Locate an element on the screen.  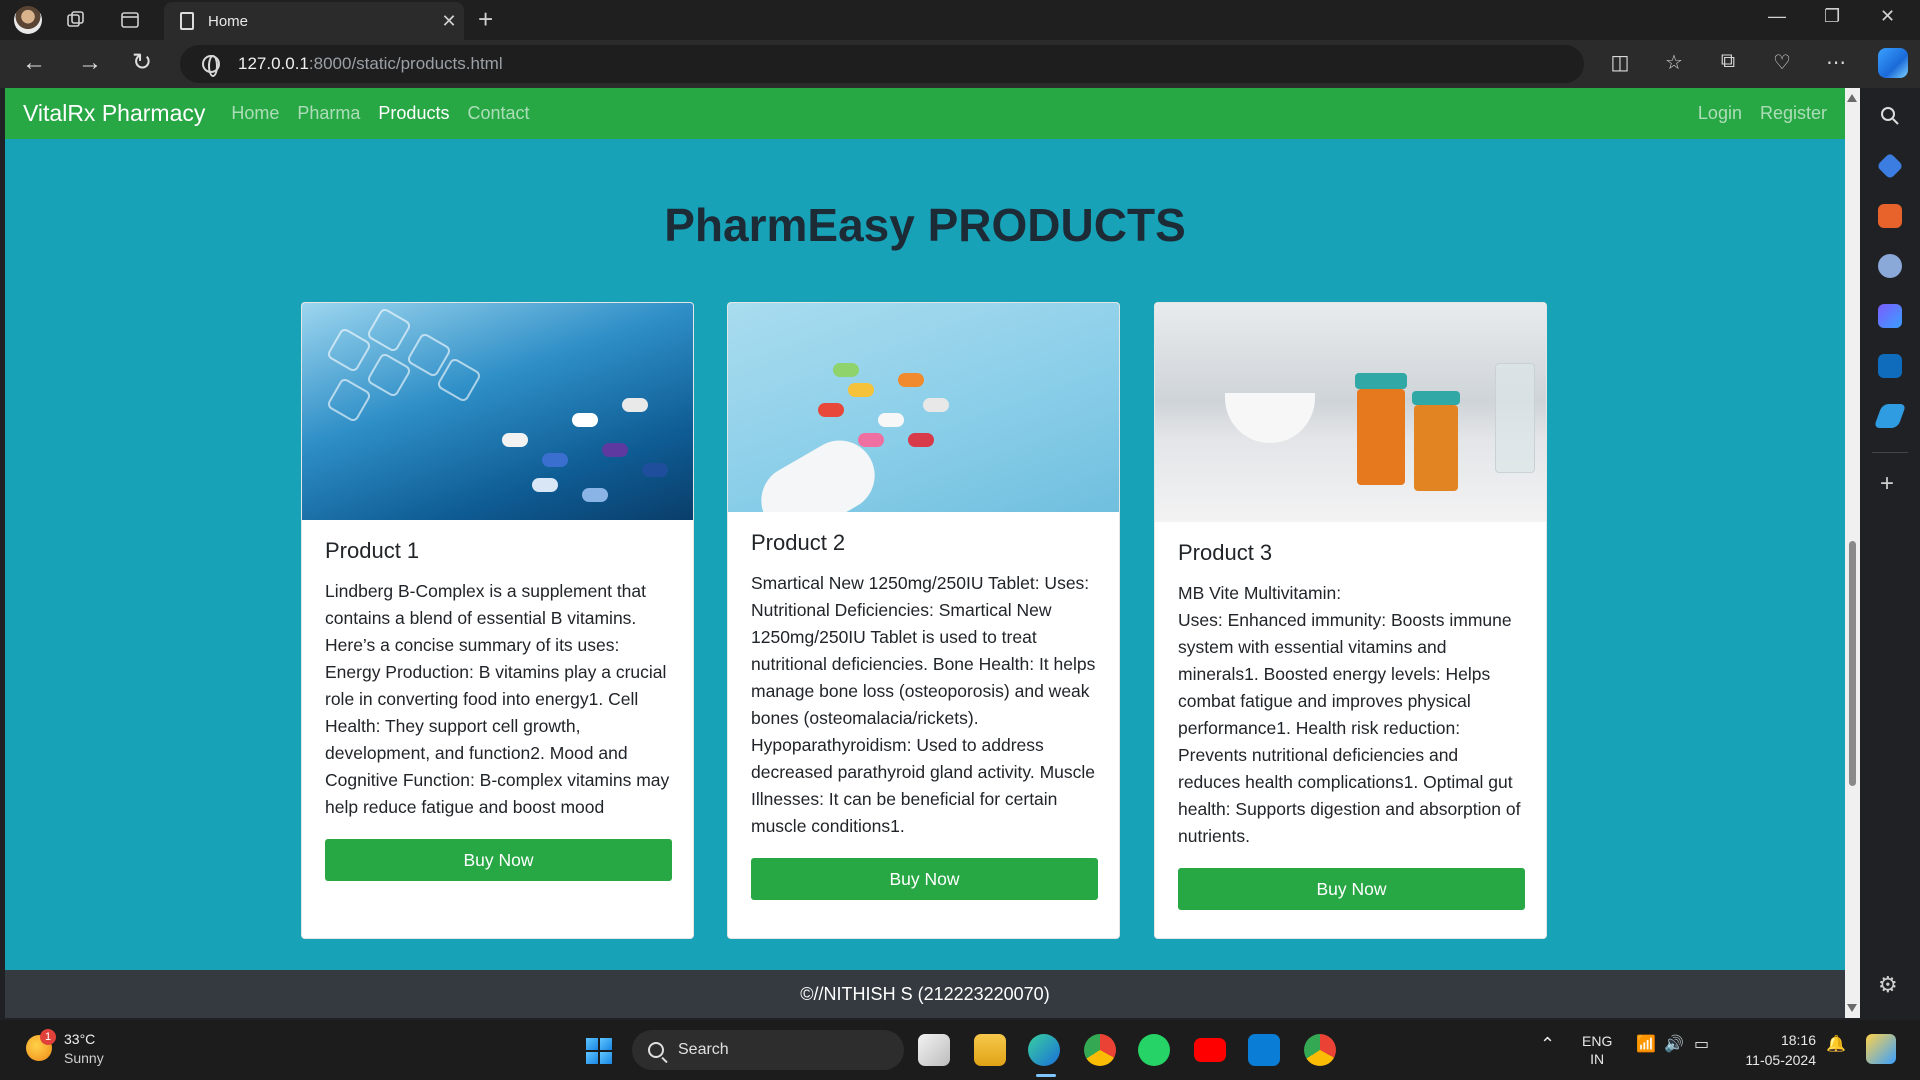
taskbar-search: Search is located at coordinates (768, 1050).